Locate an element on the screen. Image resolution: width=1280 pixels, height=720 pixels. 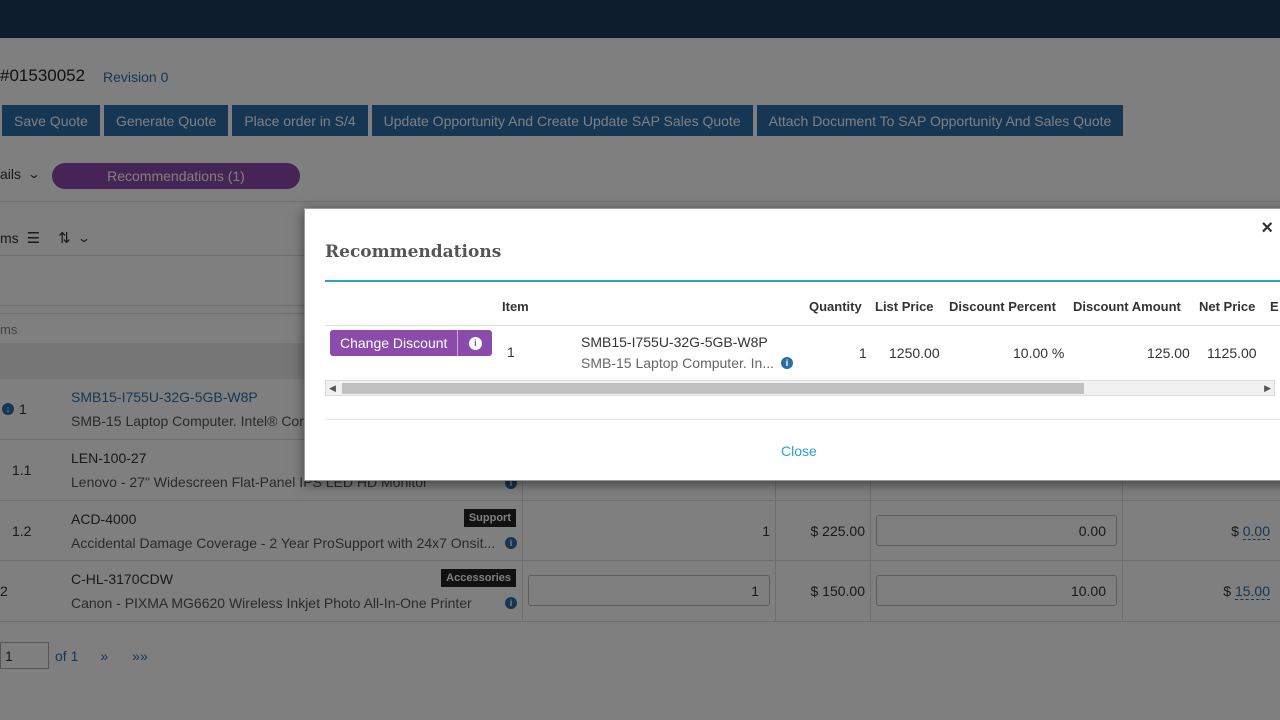
scroll-left-arrow-icon: ◀ is located at coordinates (332, 388).